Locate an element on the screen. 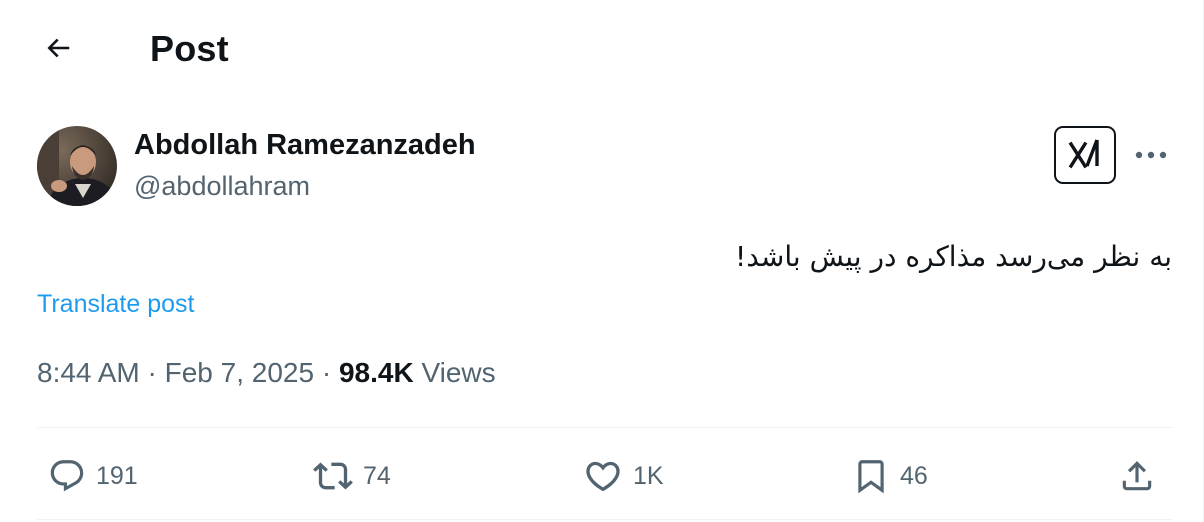  arrow-left-icon is located at coordinates (58, 50).